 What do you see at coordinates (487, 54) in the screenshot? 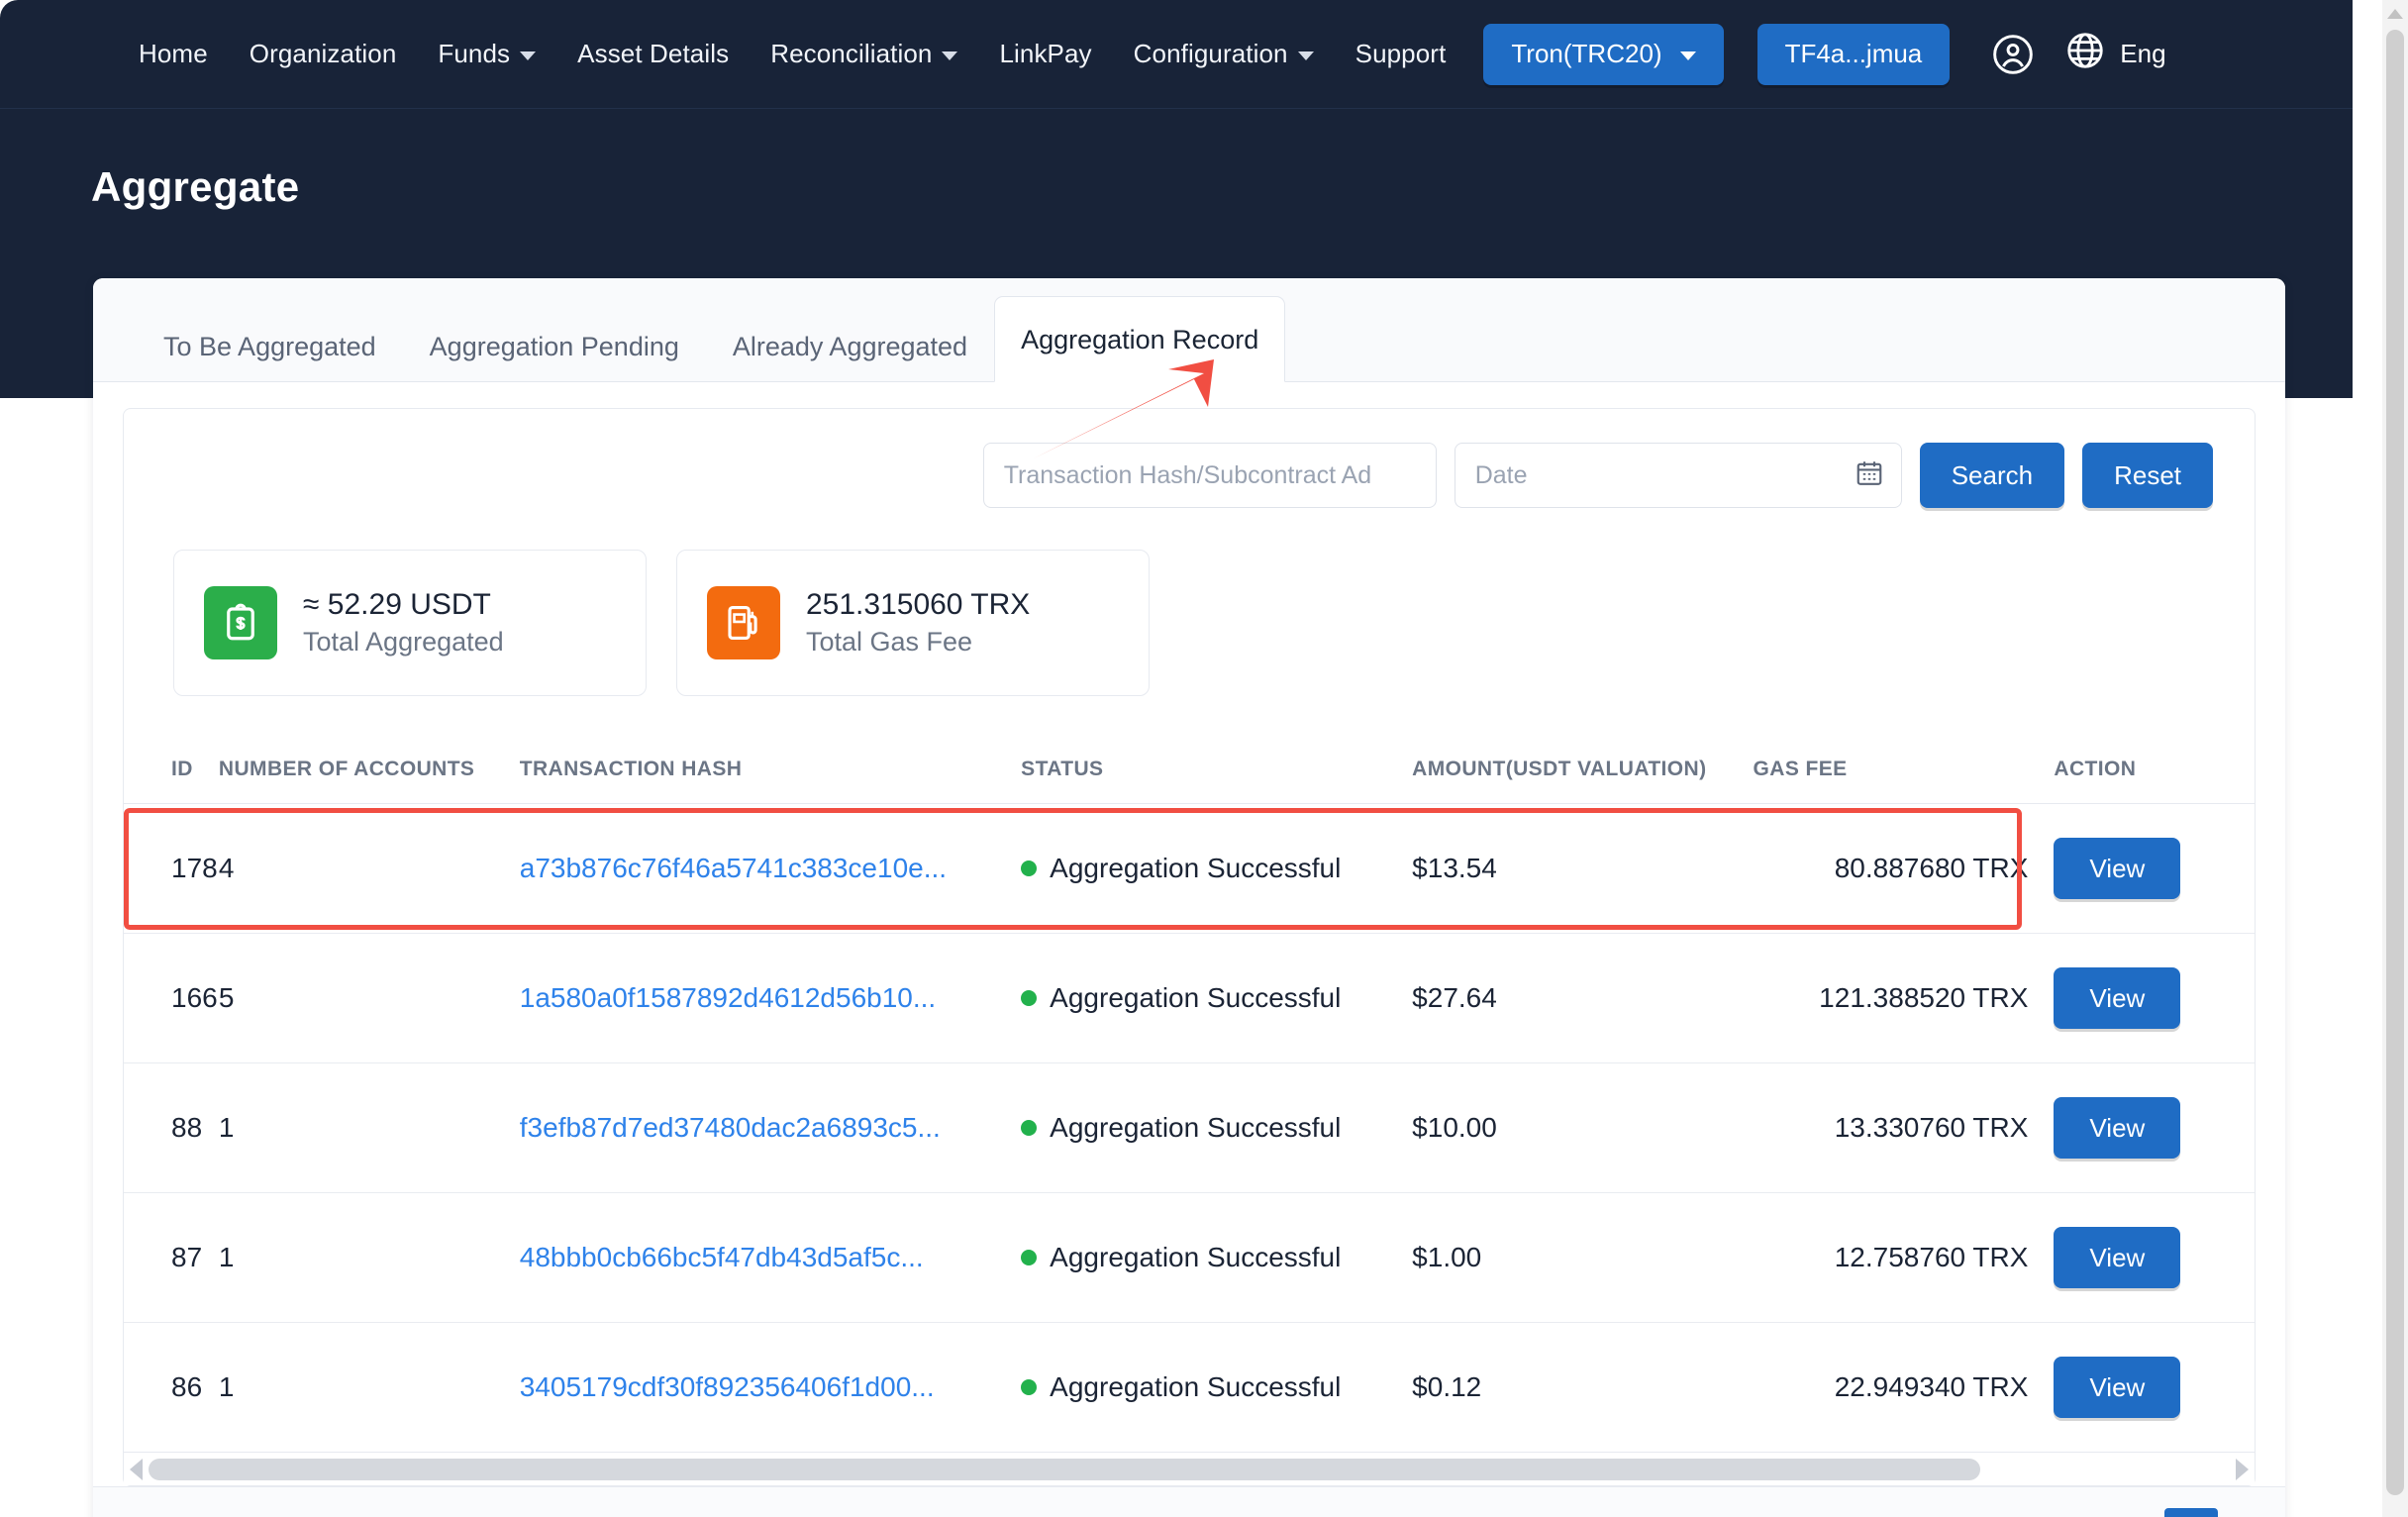
I see `nav-item-funds: Funds` at bounding box center [487, 54].